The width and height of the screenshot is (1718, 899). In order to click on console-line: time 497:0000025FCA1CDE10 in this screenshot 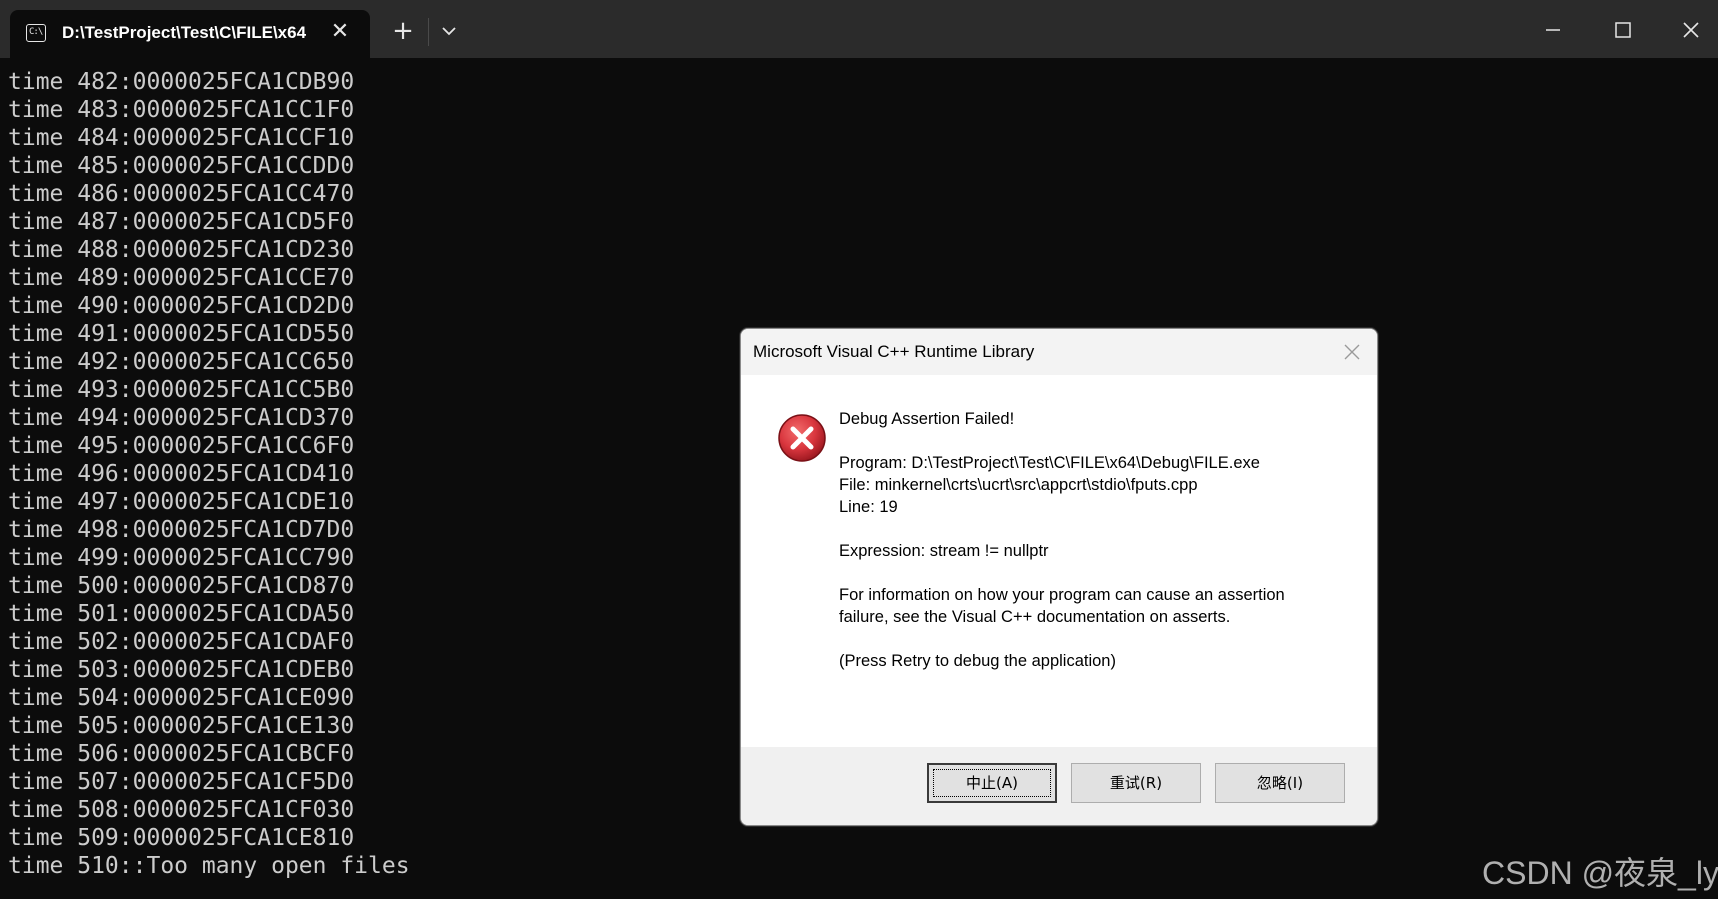, I will do `click(181, 502)`.